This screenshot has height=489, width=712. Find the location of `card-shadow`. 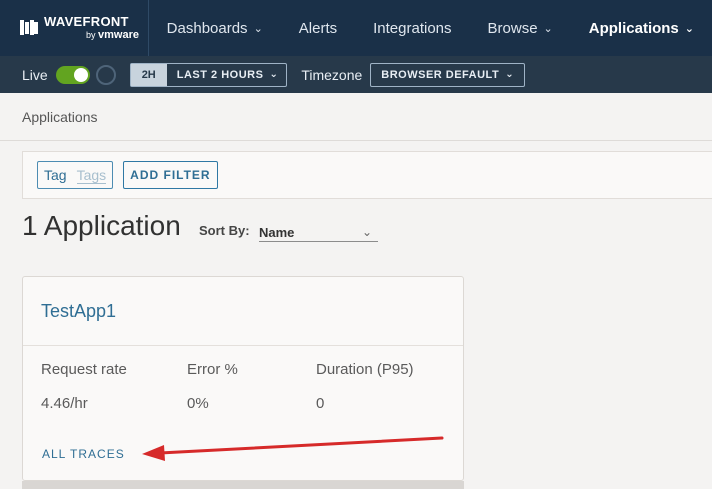

card-shadow is located at coordinates (243, 485).